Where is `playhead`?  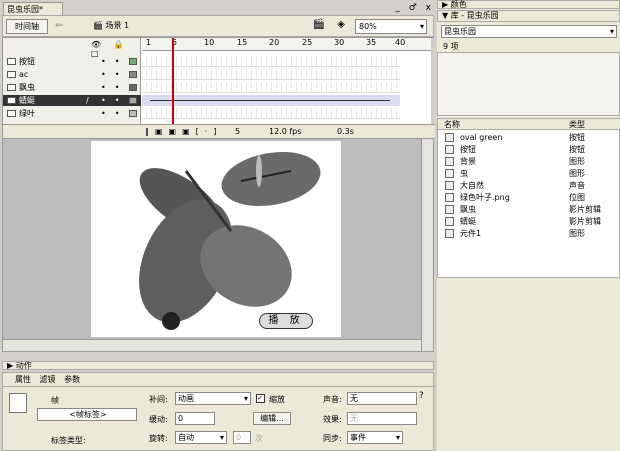 playhead is located at coordinates (173, 81).